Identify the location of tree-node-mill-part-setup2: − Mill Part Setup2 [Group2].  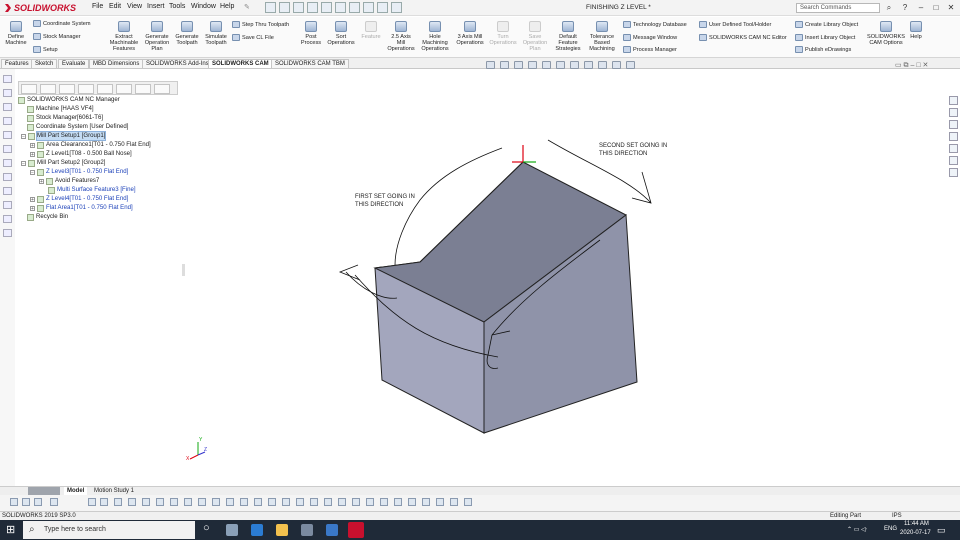
(63, 163).